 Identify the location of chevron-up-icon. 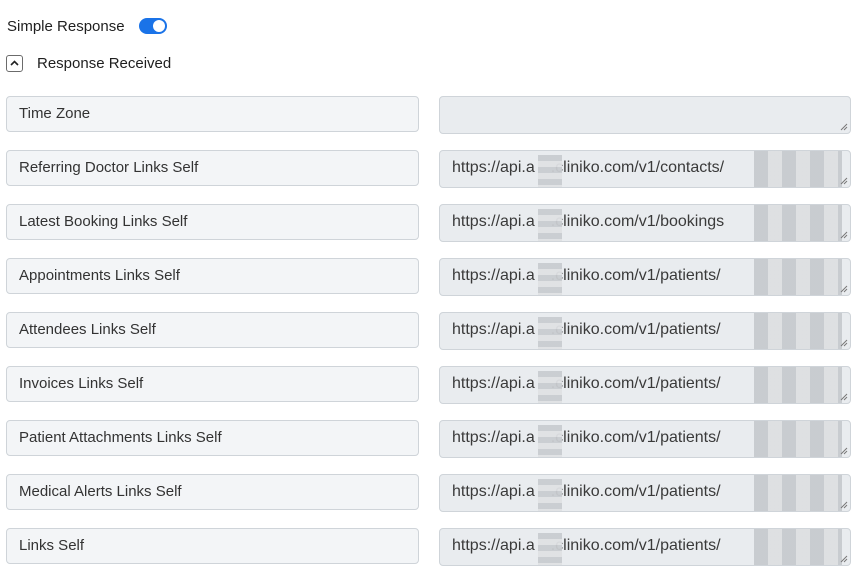
(14, 63).